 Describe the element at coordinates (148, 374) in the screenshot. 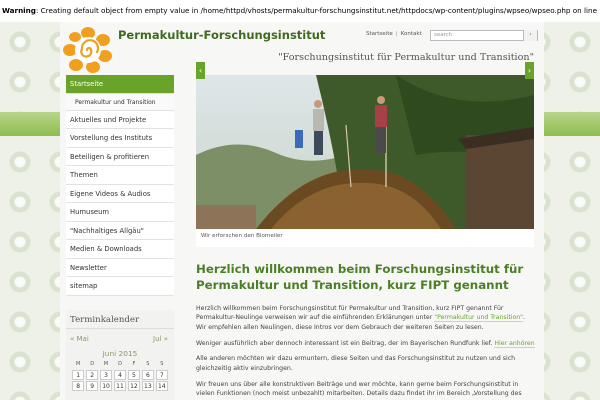

I see `calendar-day: 6` at that location.